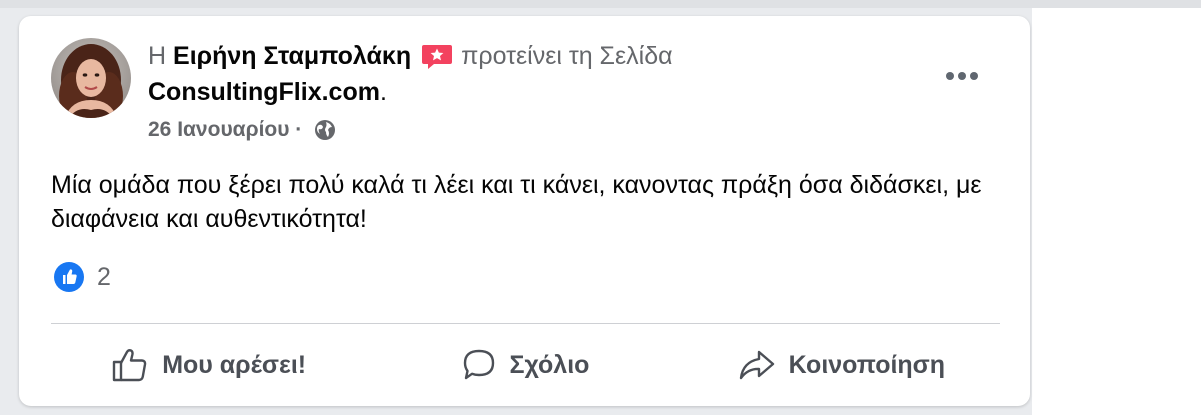 The width and height of the screenshot is (1201, 415). Describe the element at coordinates (437, 57) in the screenshot. I see `recommendation-badge-icon` at that location.